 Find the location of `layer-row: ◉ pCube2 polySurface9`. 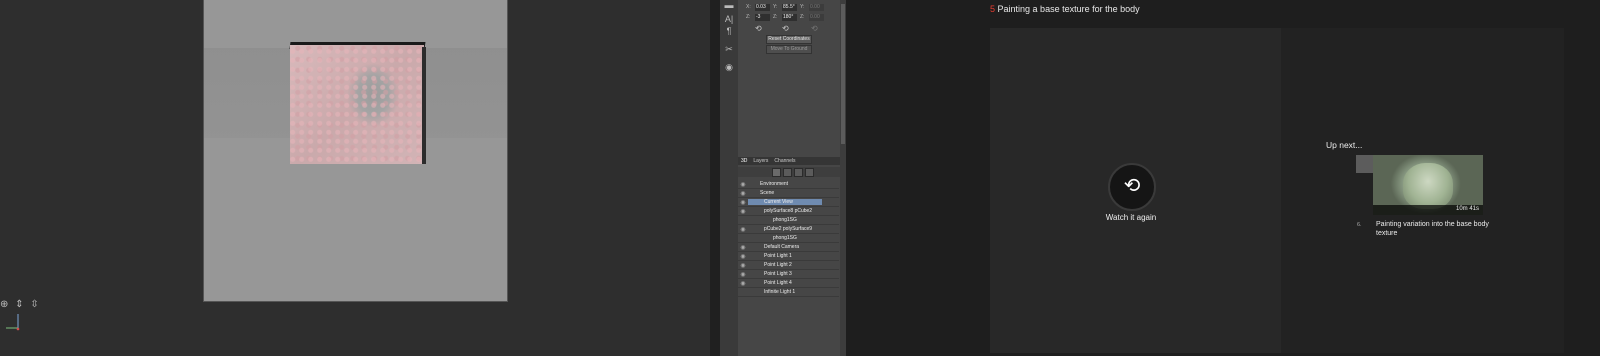

layer-row: ◉ pCube2 polySurface9 is located at coordinates (788, 229).